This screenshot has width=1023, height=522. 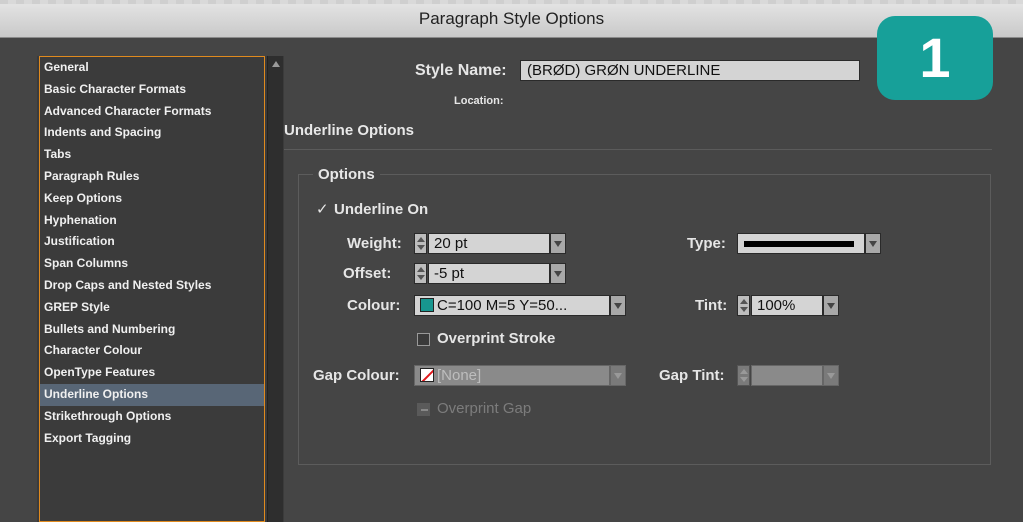 What do you see at coordinates (743, 375) in the screenshot?
I see `gap-tint-stepper` at bounding box center [743, 375].